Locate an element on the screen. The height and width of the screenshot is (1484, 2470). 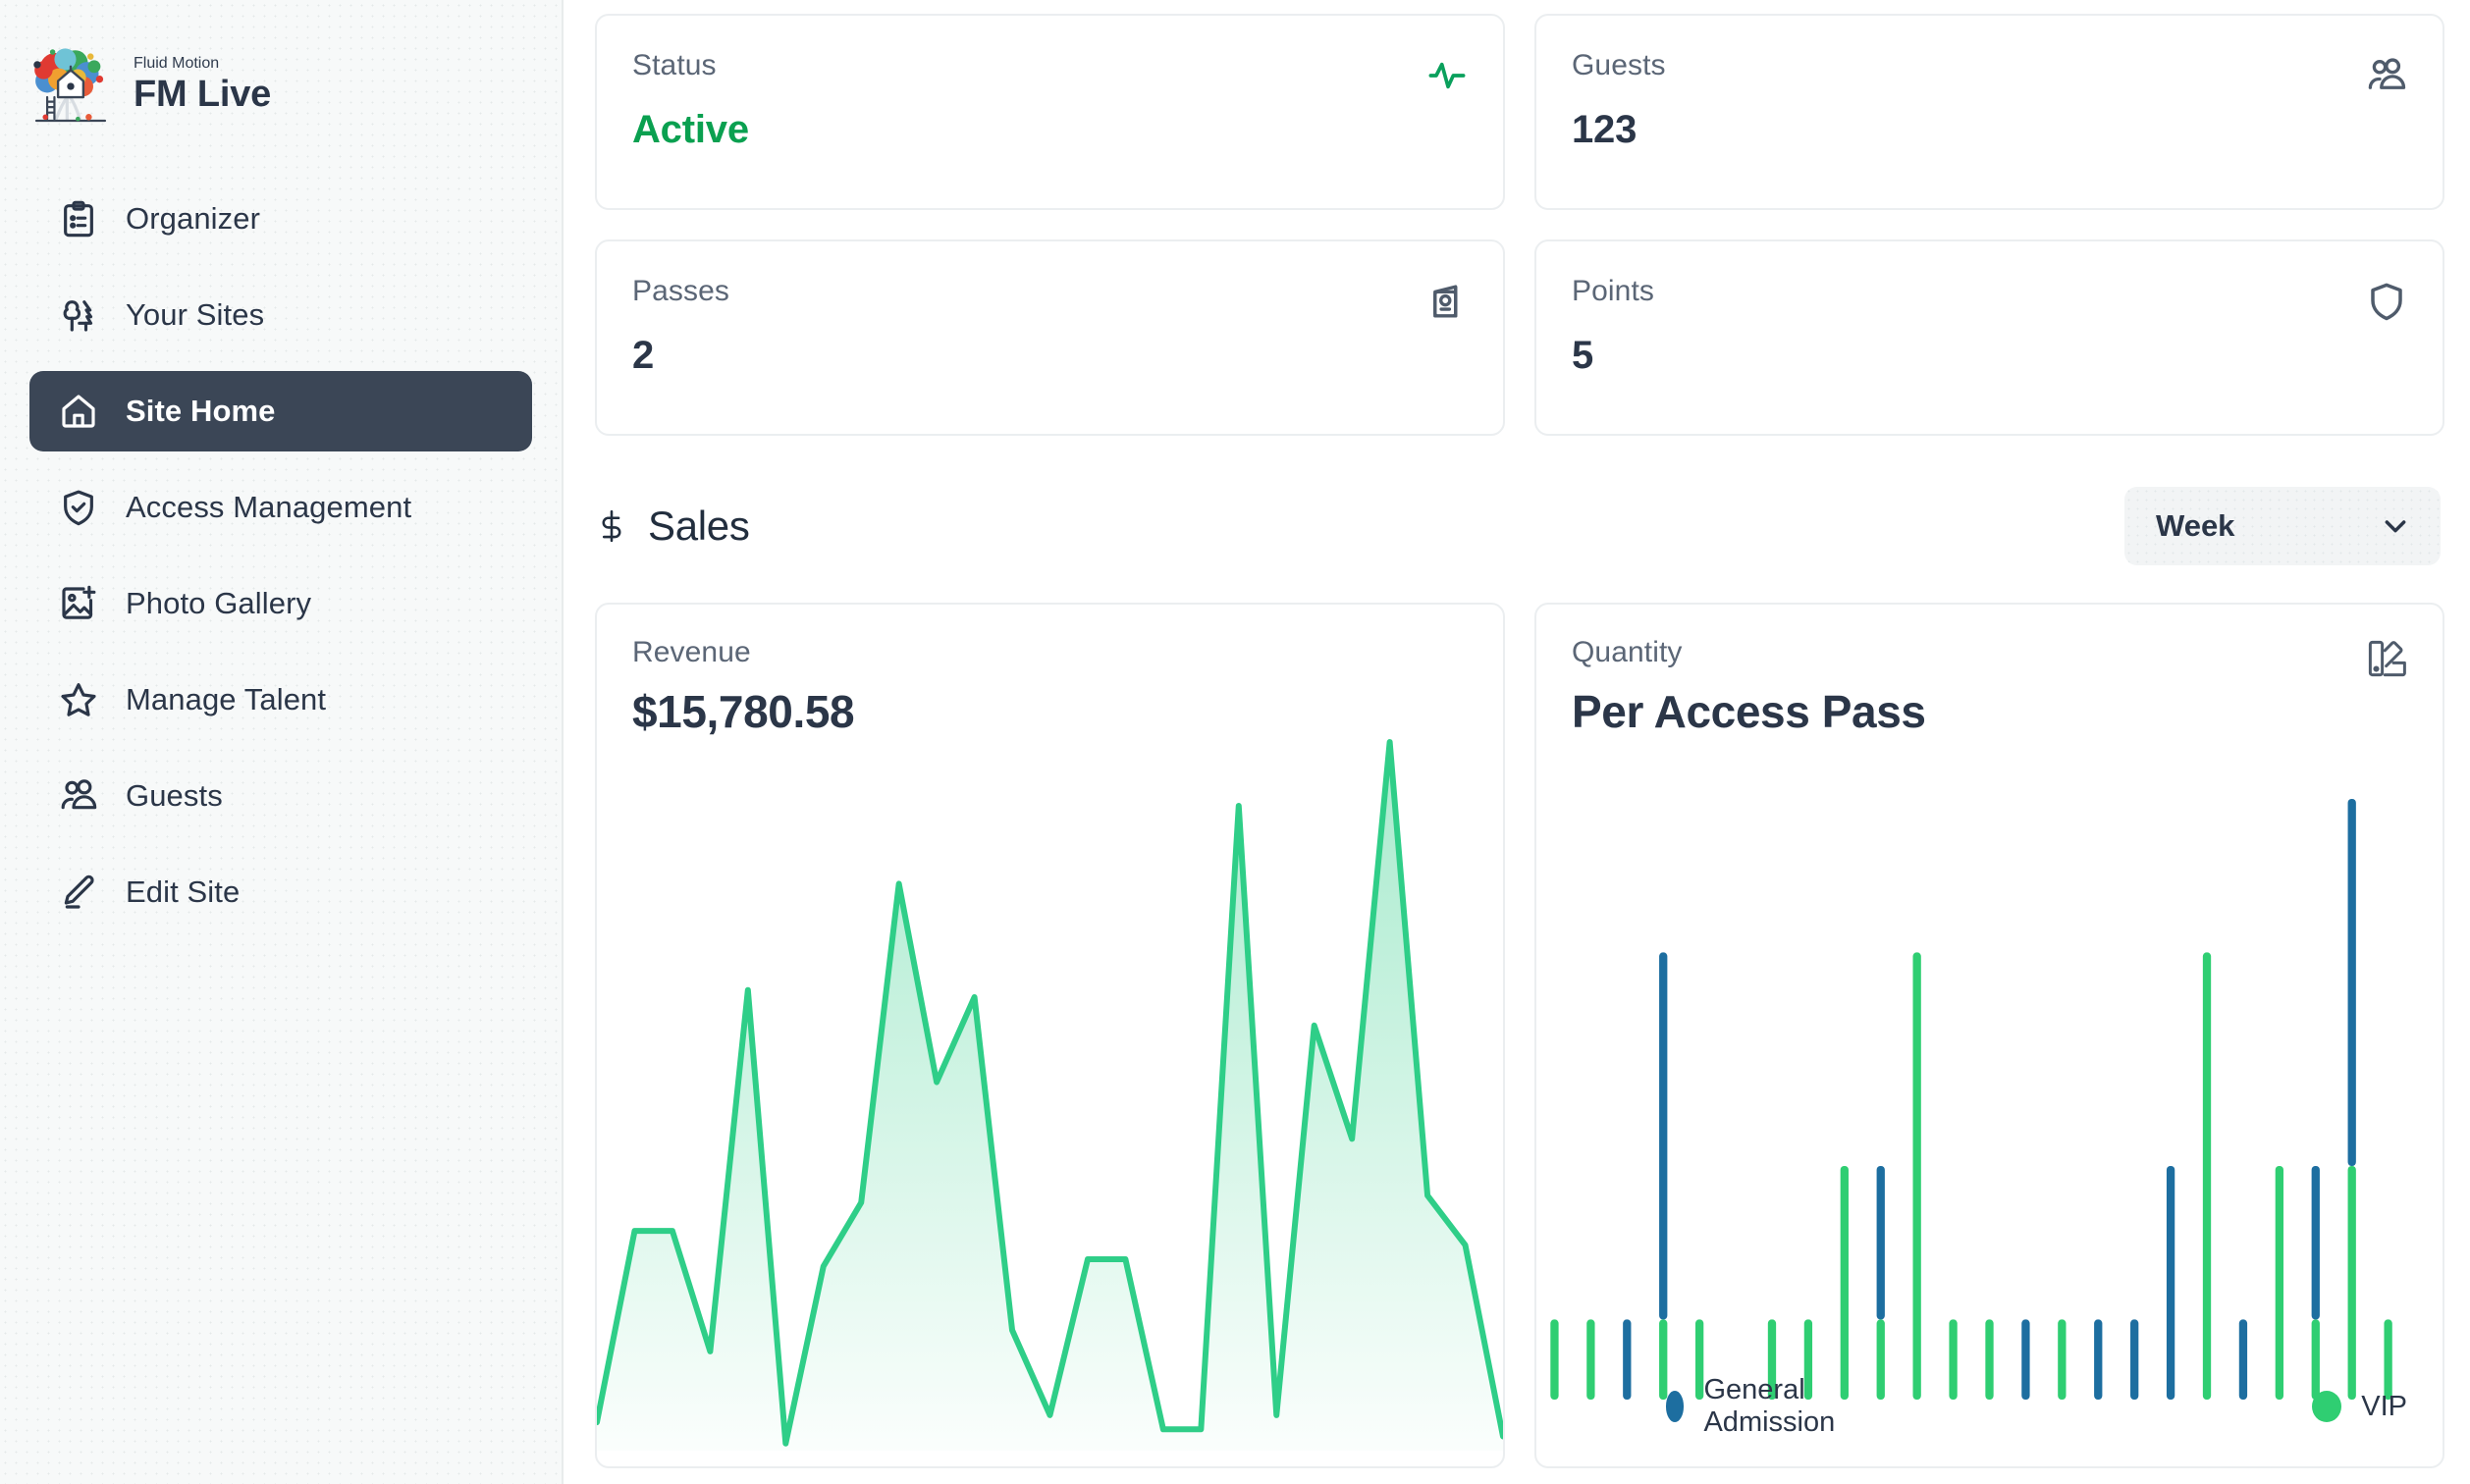
stat-card-status: Status Active is located at coordinates (1050, 112).